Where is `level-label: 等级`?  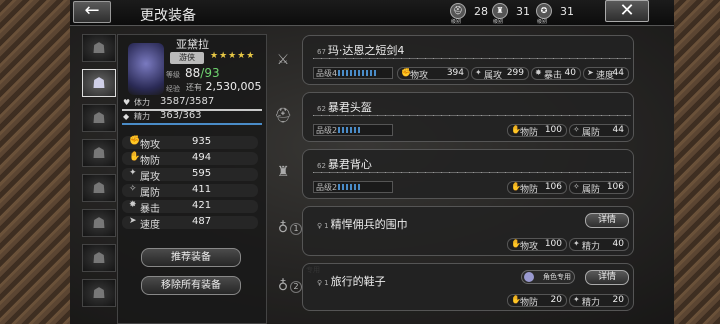
level-label: 等级 is located at coordinates (173, 75).